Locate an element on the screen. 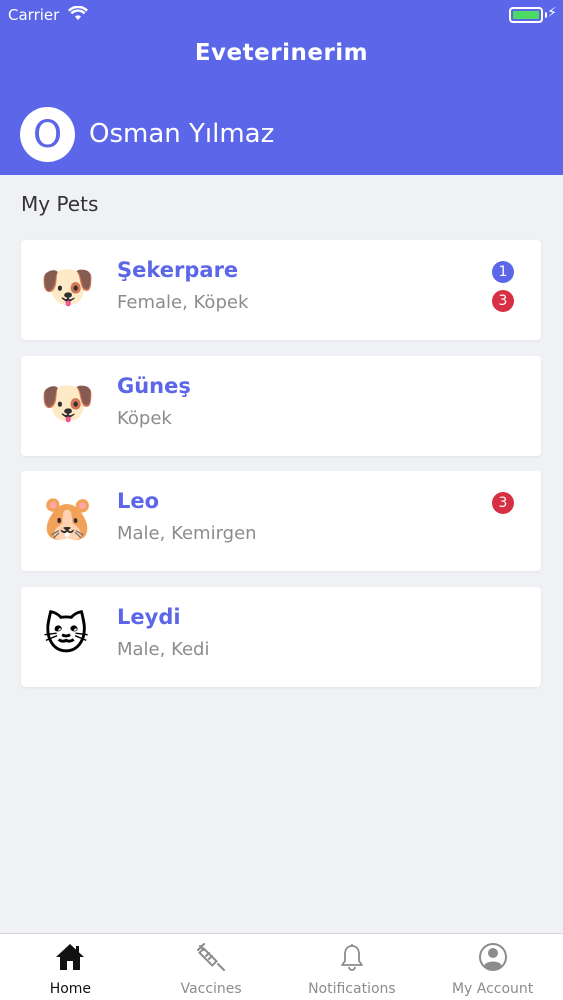 This screenshot has height=1000, width=563. account-icon is located at coordinates (492, 957).